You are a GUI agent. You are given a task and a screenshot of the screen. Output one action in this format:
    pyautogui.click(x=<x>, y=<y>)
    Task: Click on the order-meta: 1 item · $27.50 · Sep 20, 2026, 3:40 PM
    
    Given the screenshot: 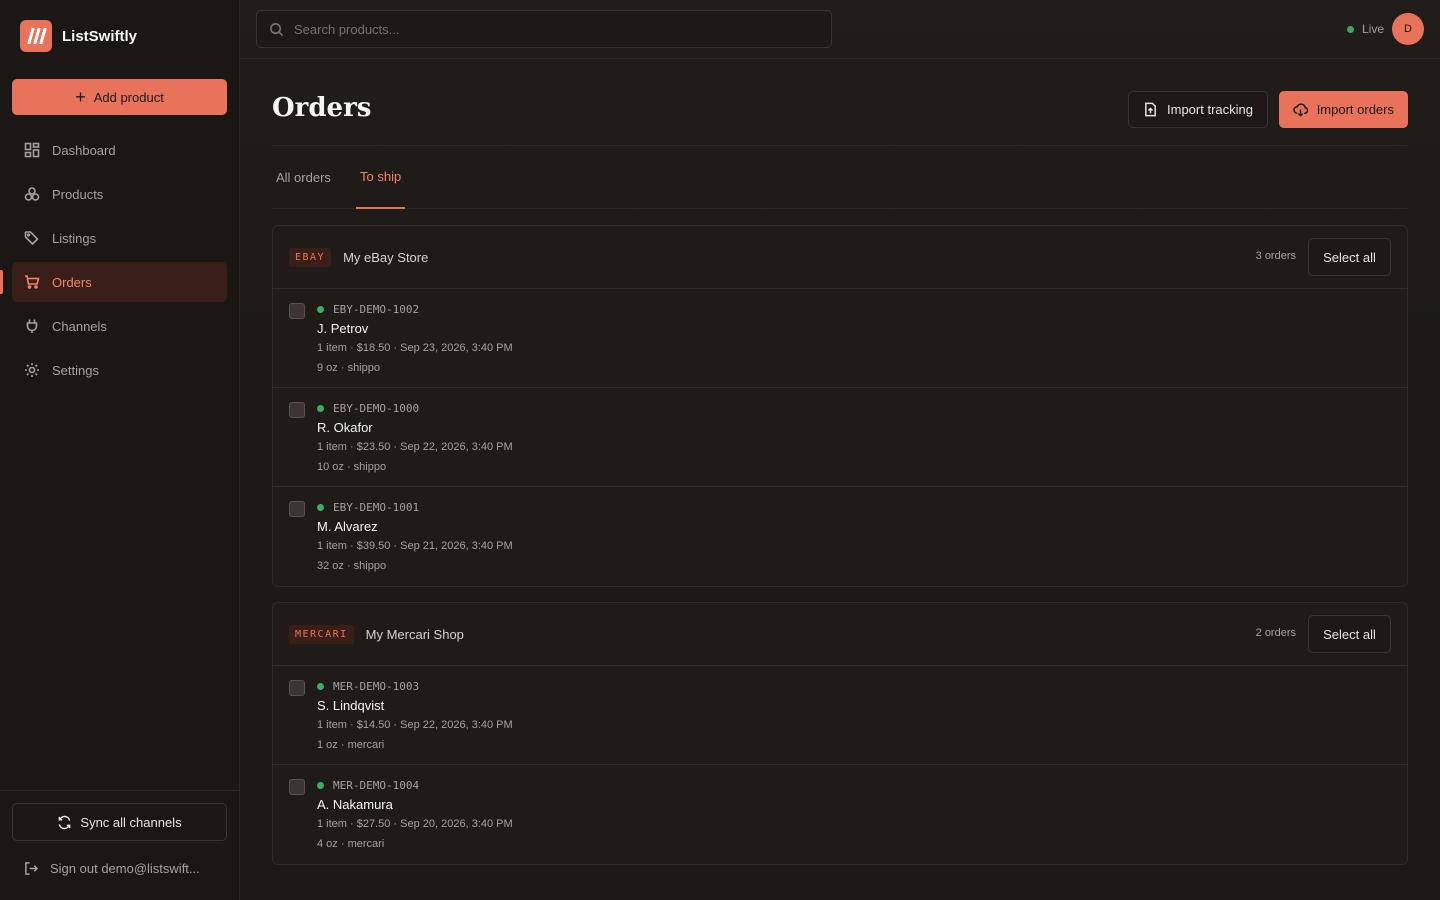 What is the action you would take?
    pyautogui.click(x=415, y=824)
    